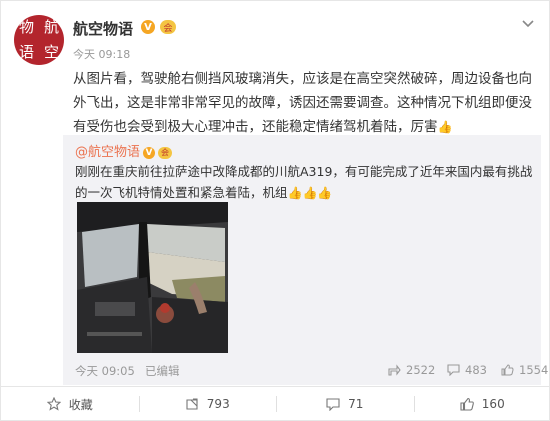 Image resolution: width=550 pixels, height=421 pixels. I want to click on repost-timestamp: 今天 09:05, so click(105, 371).